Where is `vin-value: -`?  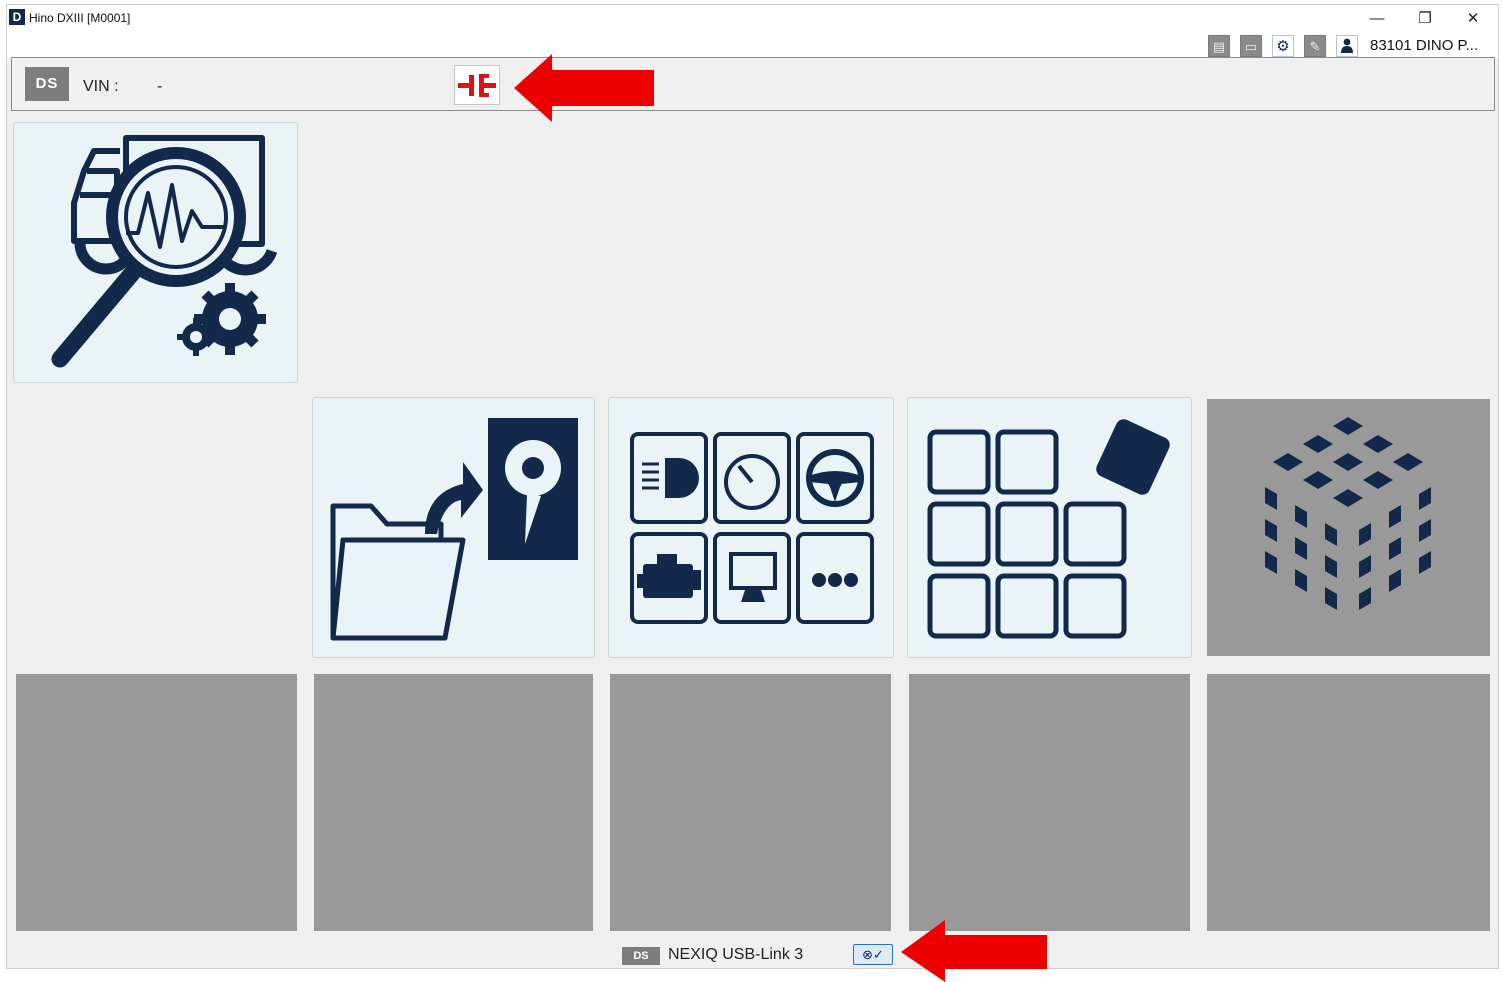 vin-value: - is located at coordinates (160, 86).